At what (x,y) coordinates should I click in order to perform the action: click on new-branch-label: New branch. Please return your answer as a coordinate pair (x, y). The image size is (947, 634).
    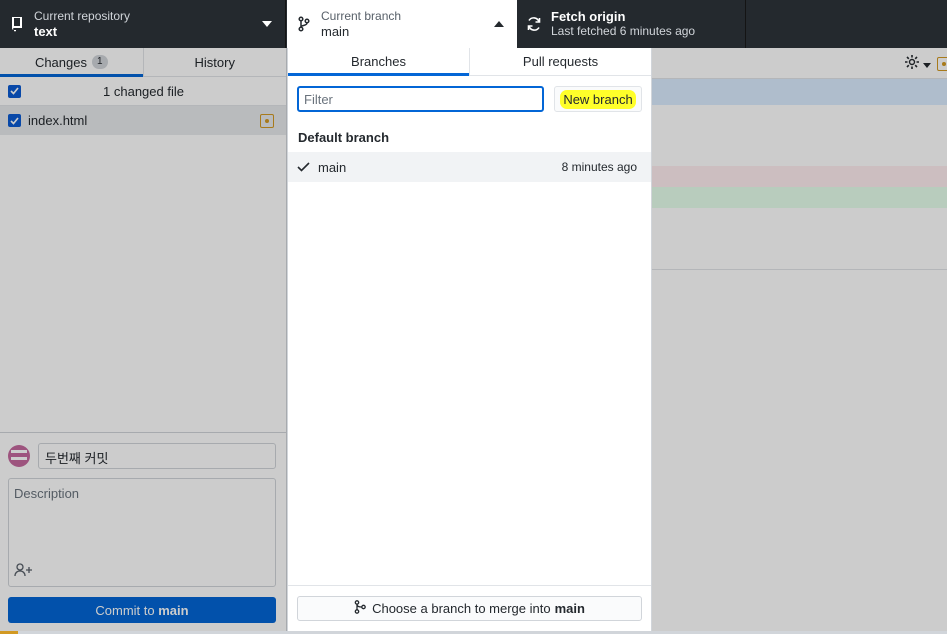
    Looking at the image, I should click on (598, 99).